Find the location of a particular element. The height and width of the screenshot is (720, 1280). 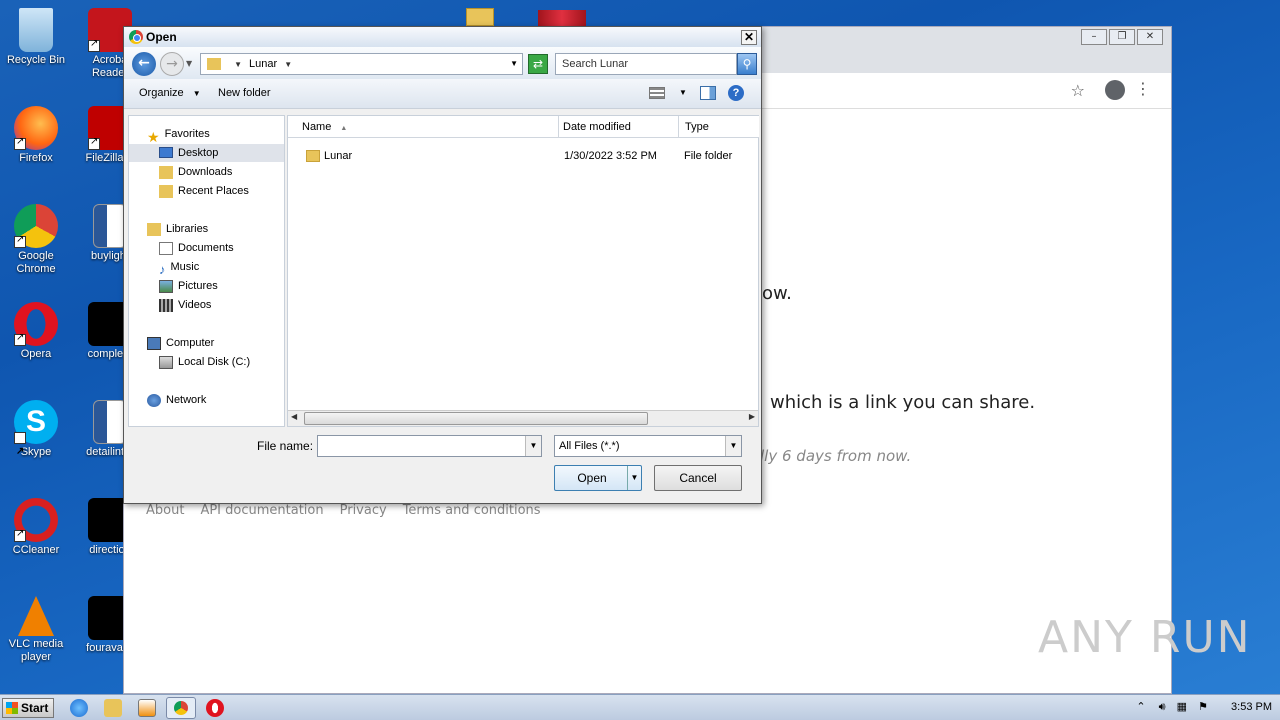

desktop-icon-label: Firefox is located at coordinates (36, 158).